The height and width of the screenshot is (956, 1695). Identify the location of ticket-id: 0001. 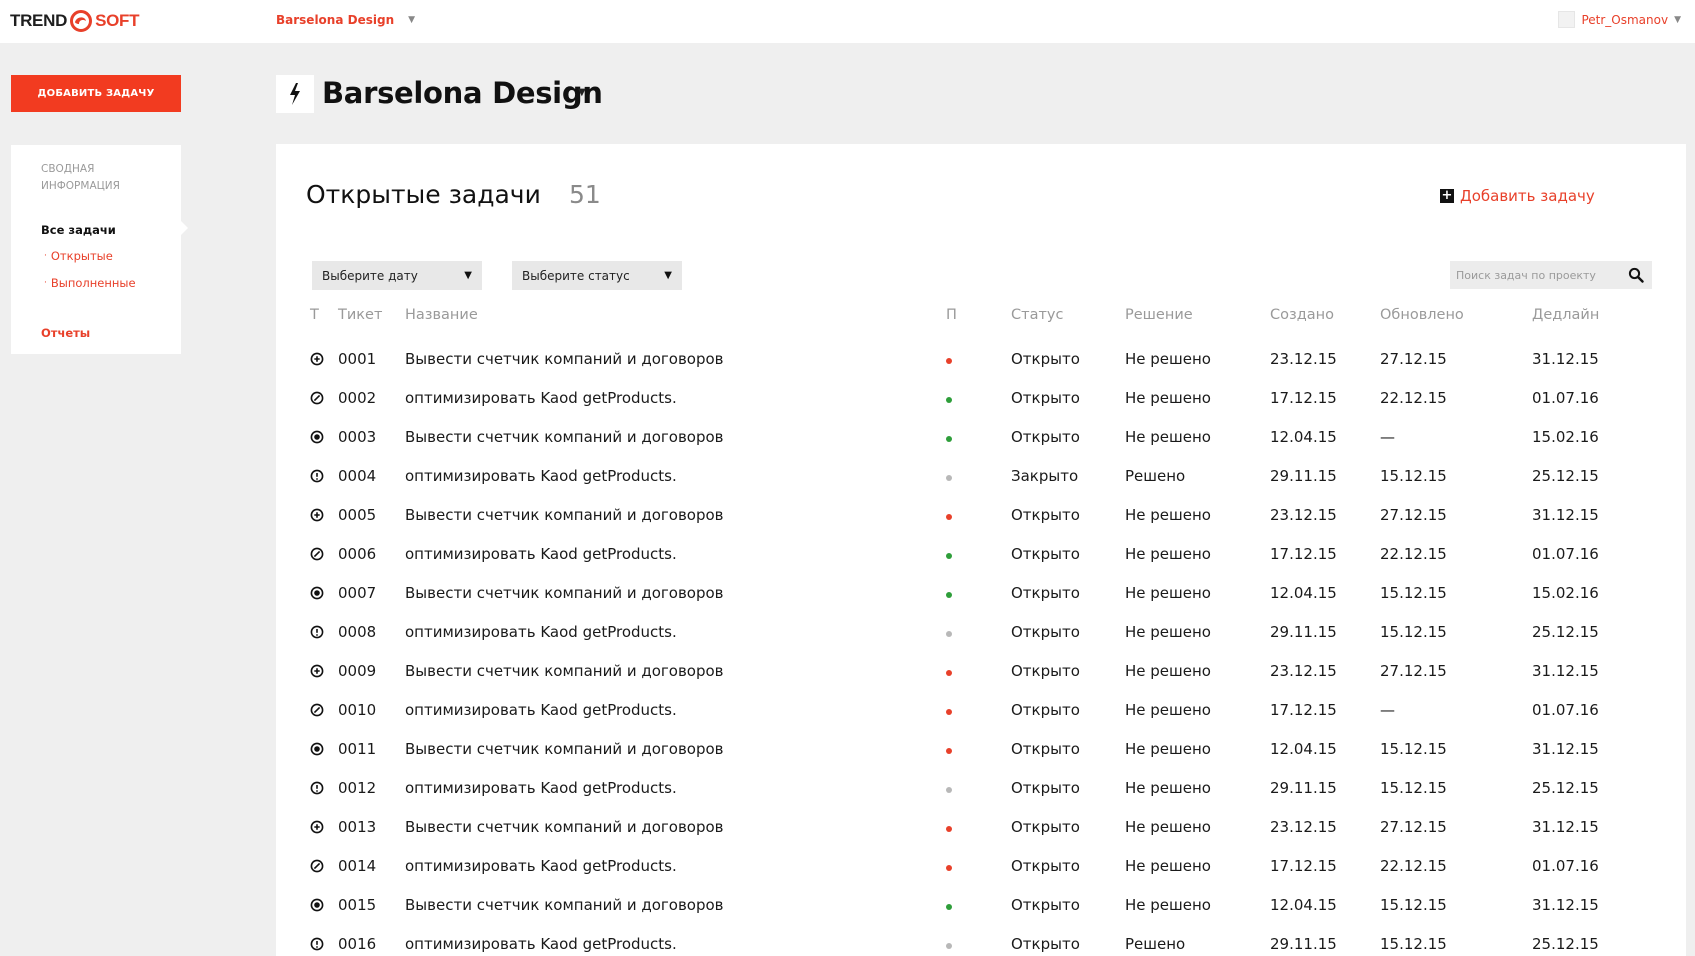
(357, 359).